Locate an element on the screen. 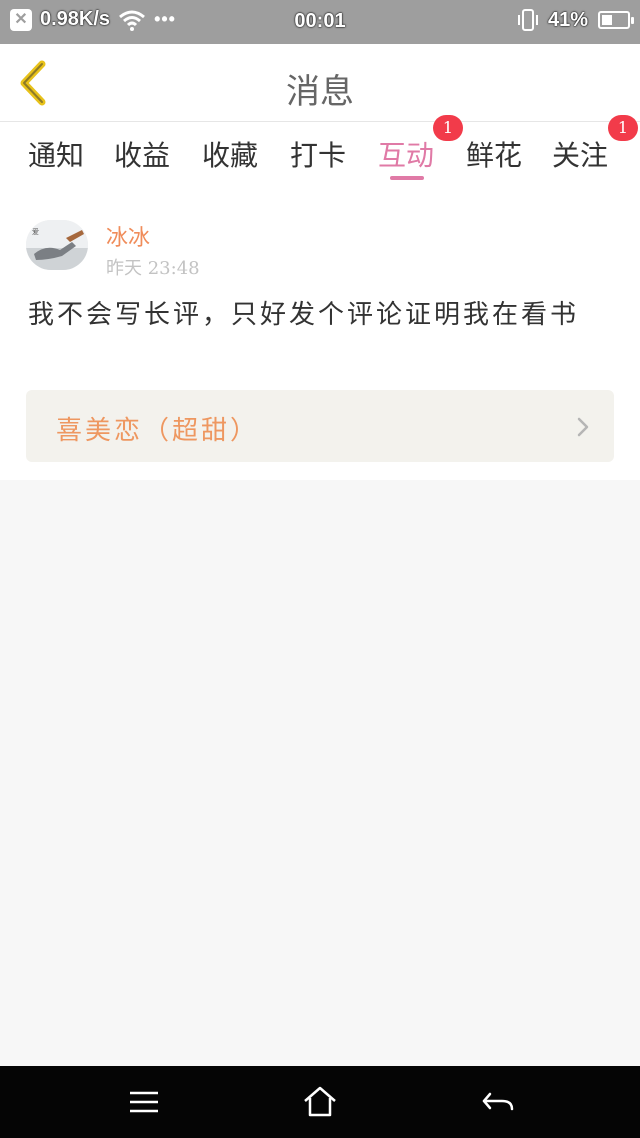 This screenshot has height=1138, width=640. return-icon is located at coordinates (498, 1101).